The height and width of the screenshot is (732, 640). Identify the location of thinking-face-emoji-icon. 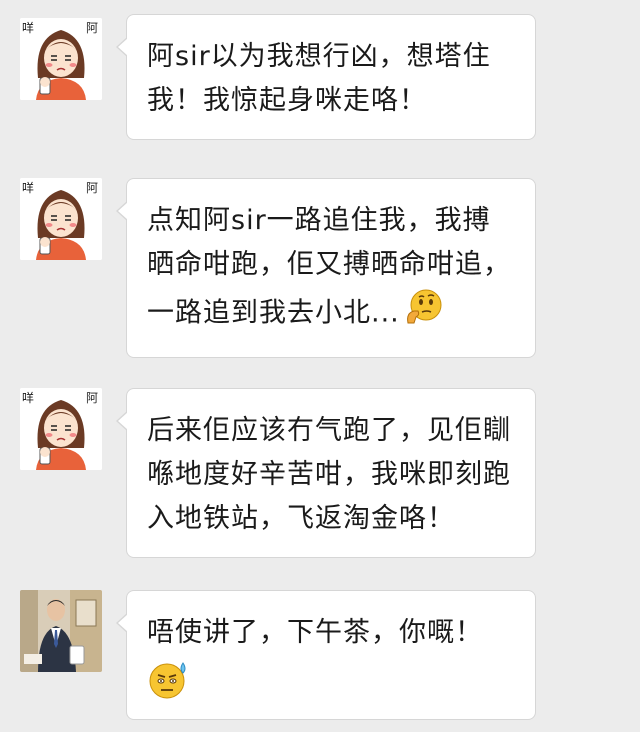
(424, 314).